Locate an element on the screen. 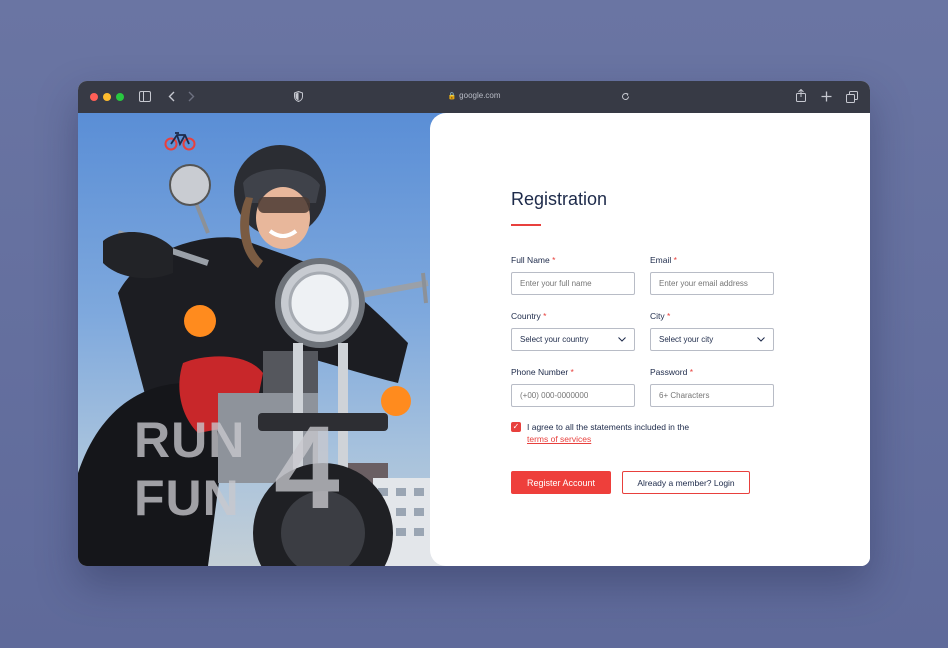  reload-icon is located at coordinates (625, 96).